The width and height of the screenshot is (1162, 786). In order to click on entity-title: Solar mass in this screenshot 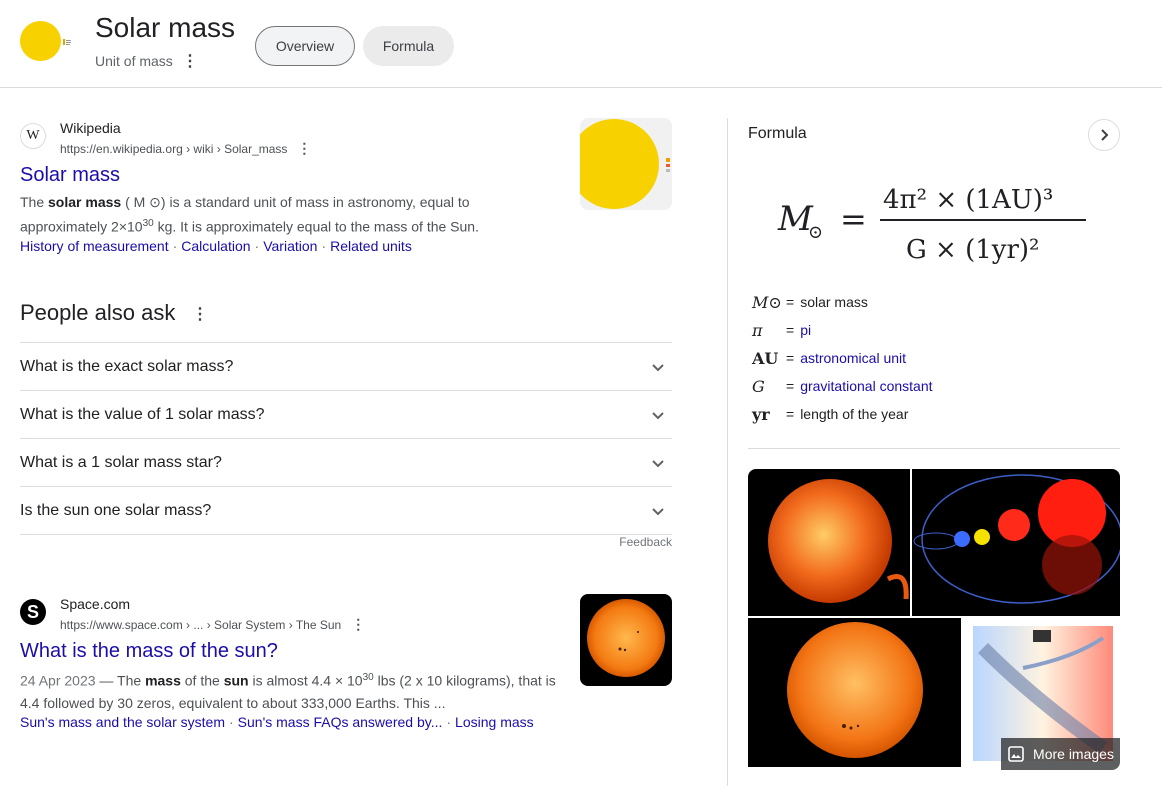, I will do `click(165, 27)`.